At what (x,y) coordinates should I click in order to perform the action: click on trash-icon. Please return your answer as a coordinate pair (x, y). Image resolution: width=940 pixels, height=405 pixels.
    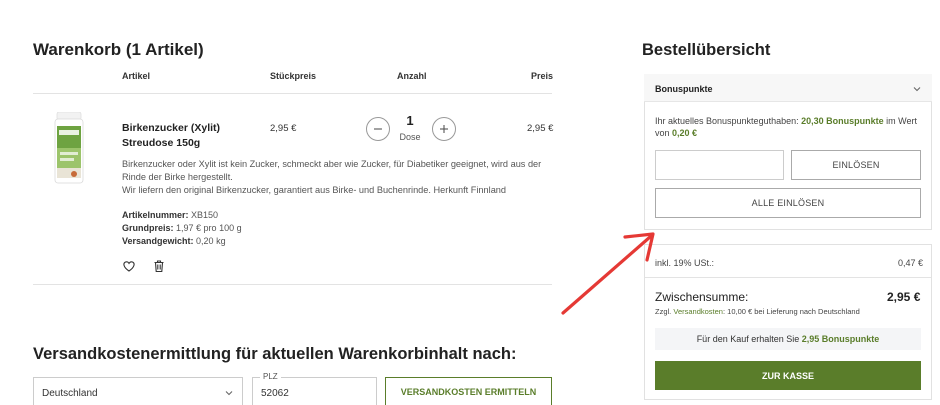
    Looking at the image, I should click on (159, 266).